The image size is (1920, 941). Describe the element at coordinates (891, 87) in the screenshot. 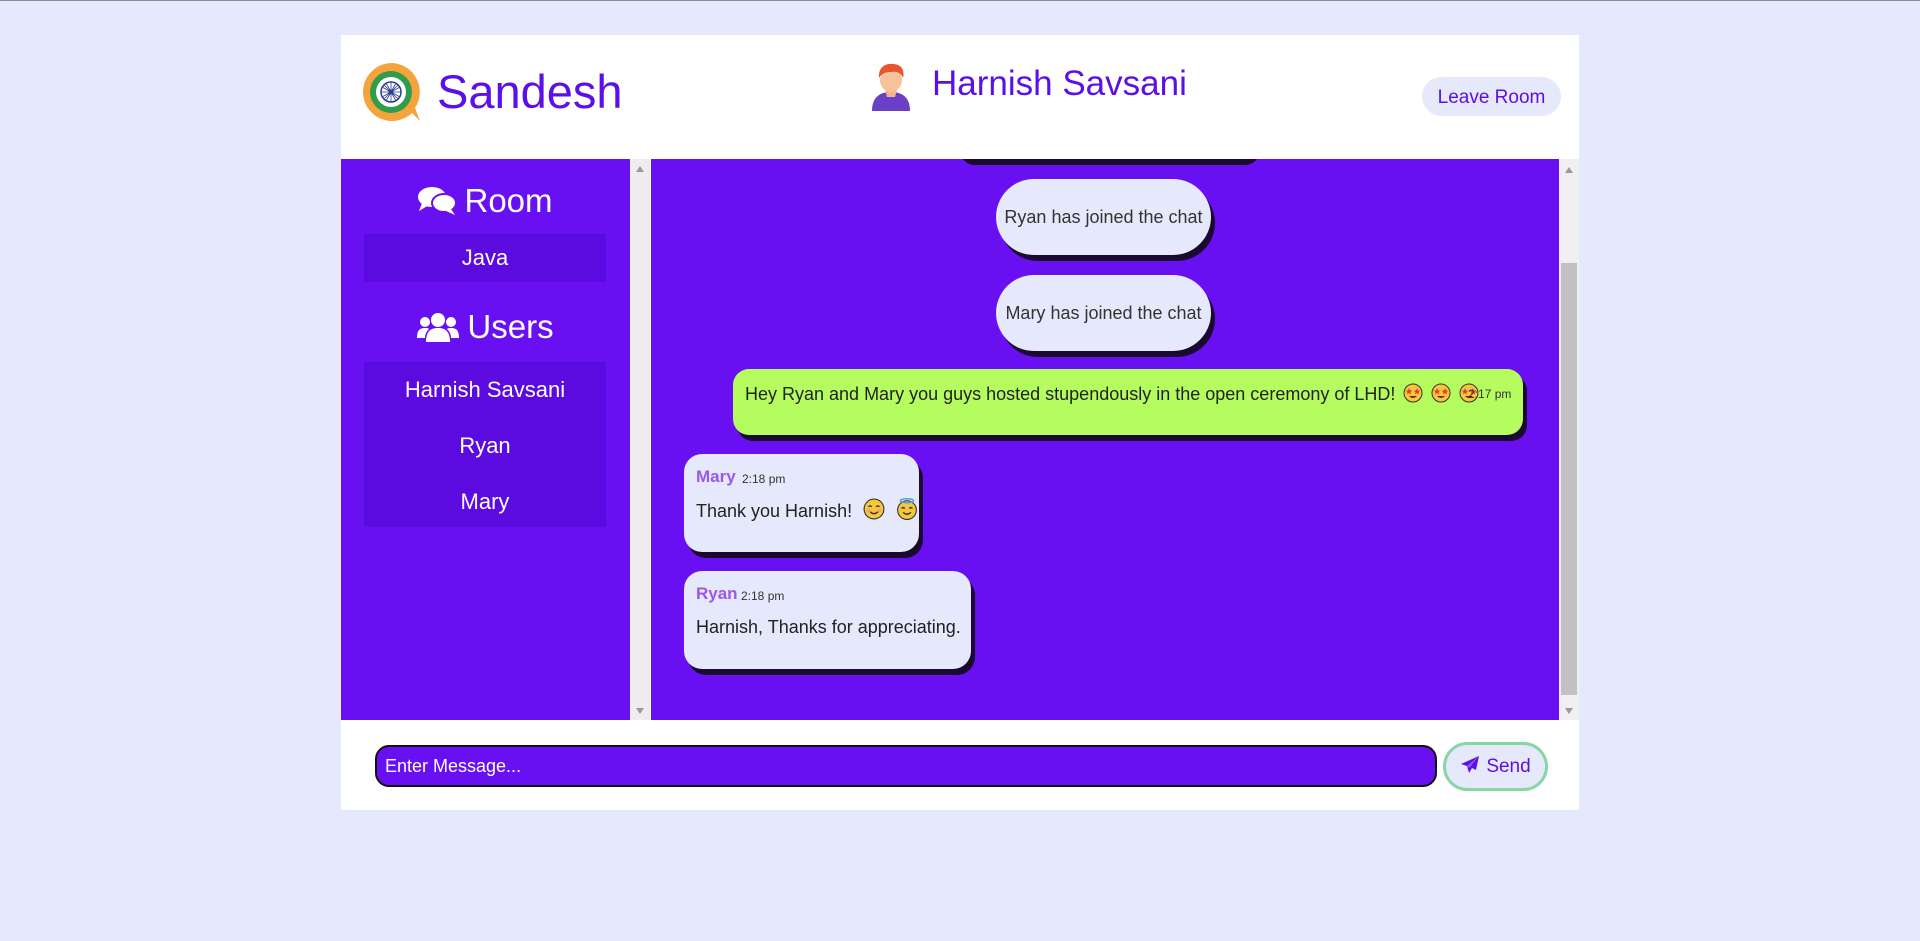

I see `user-avatar-icon` at that location.